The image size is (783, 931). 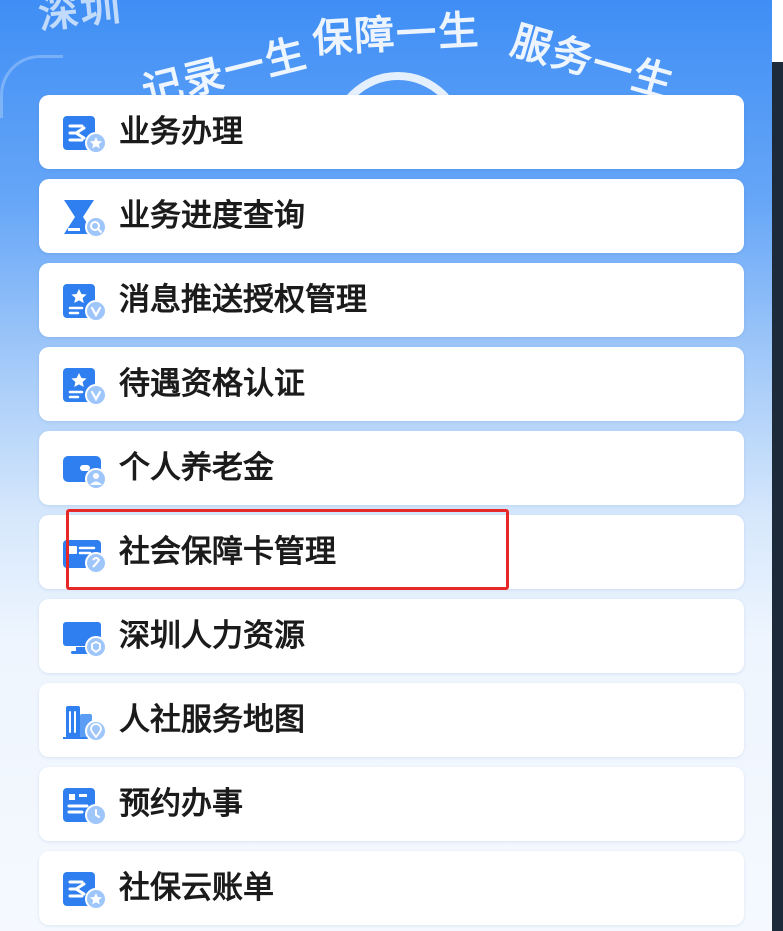 What do you see at coordinates (391, 300) in the screenshot?
I see `menu-item-message-push-auth: 消息推送授权管理` at bounding box center [391, 300].